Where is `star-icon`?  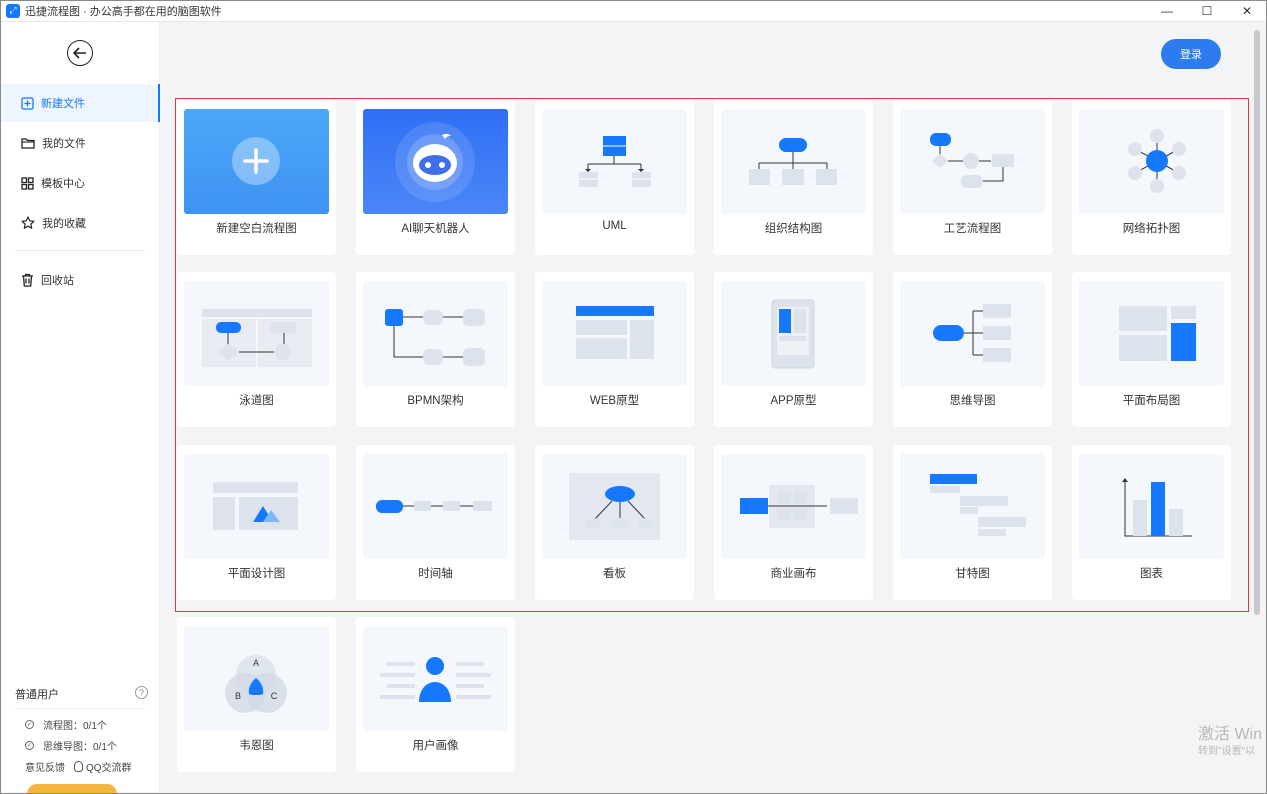 star-icon is located at coordinates (28, 222).